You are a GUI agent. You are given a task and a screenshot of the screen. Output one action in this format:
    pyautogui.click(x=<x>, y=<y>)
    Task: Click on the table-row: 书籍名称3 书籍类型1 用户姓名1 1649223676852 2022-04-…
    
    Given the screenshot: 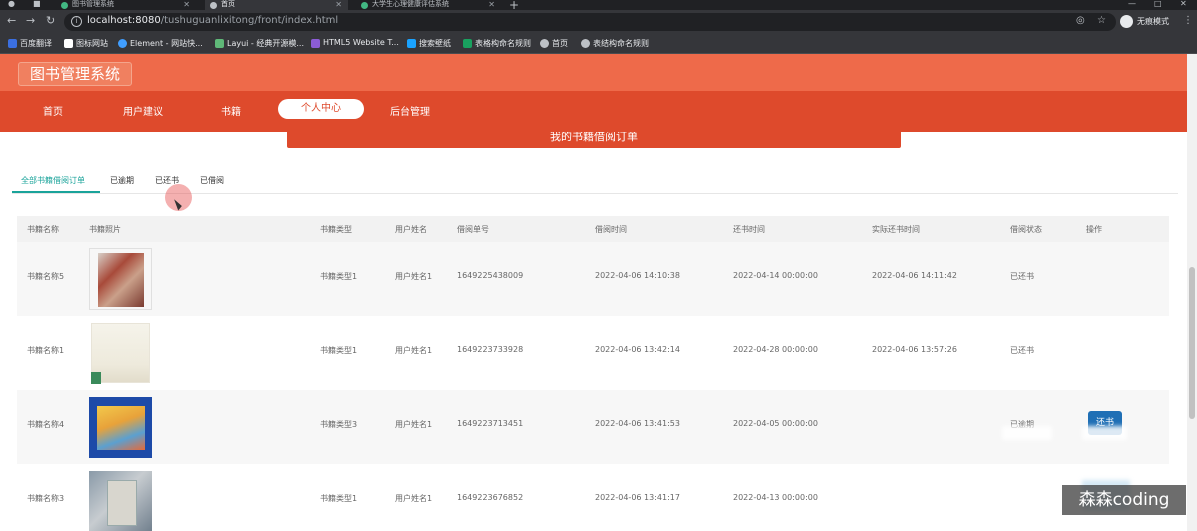 What is the action you would take?
    pyautogui.click(x=593, y=497)
    